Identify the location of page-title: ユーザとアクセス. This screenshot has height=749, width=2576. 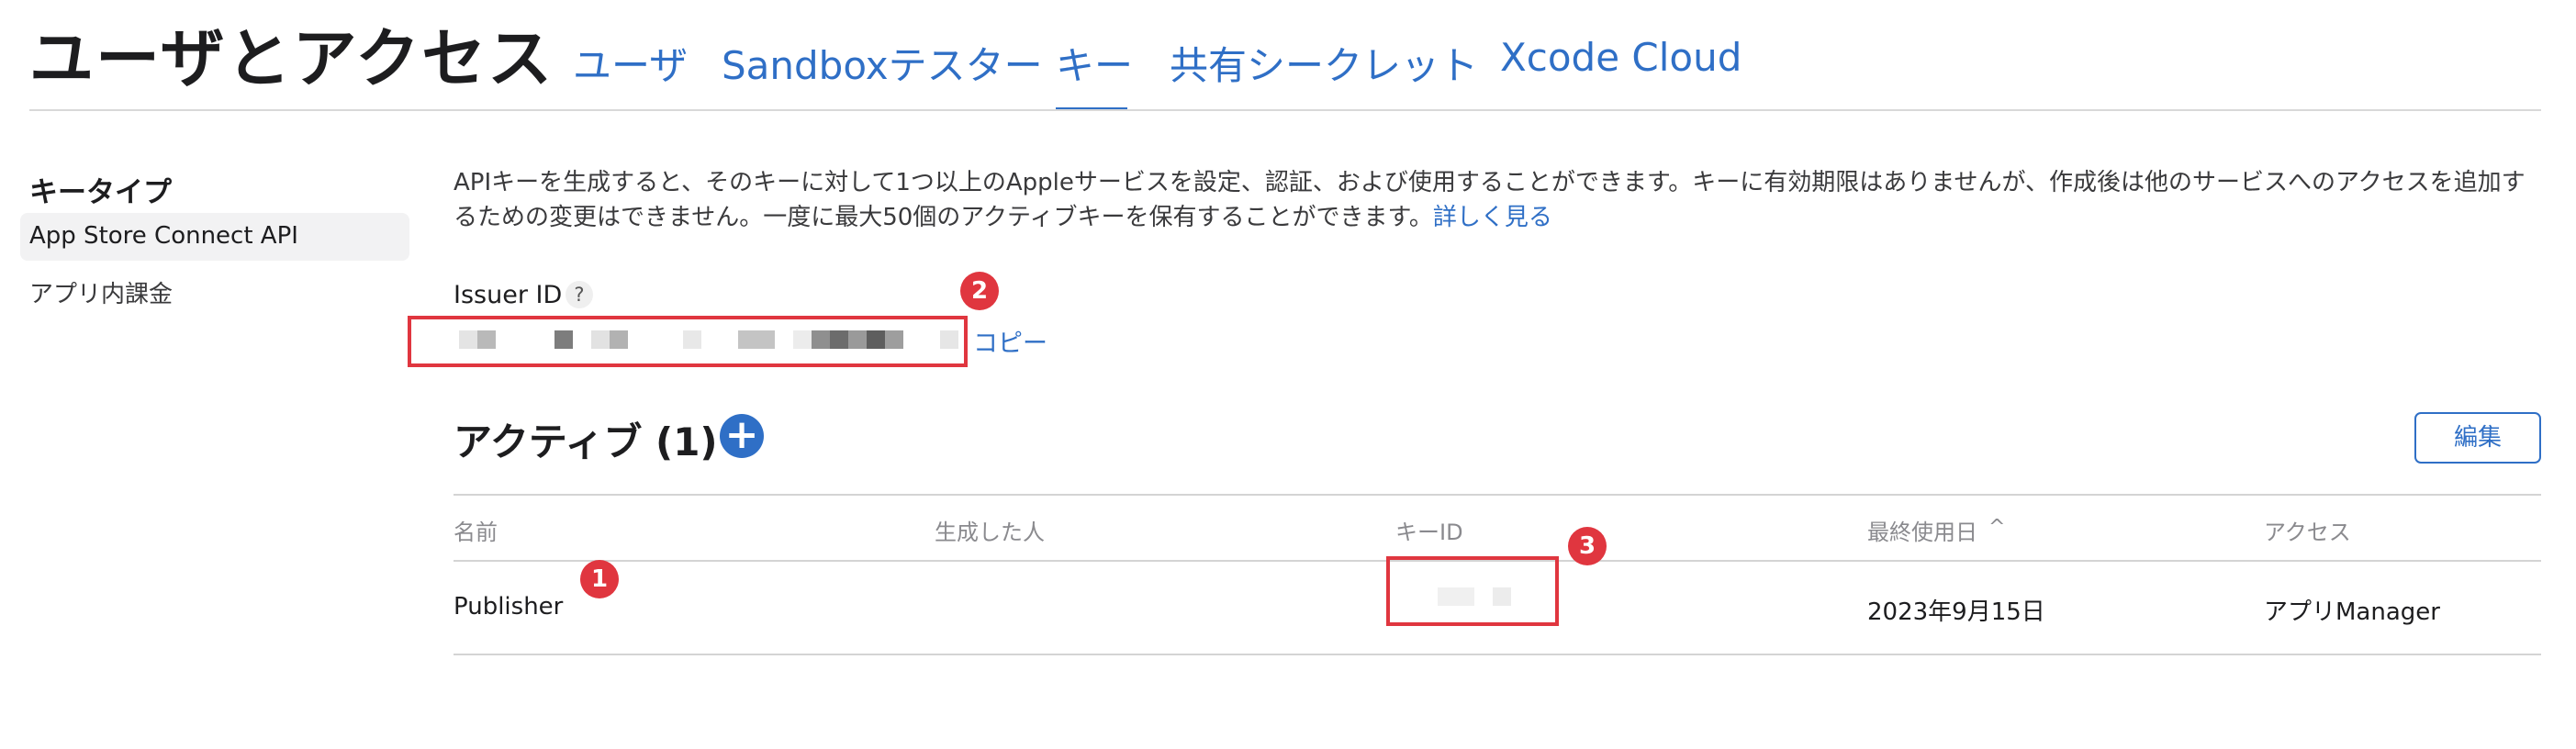
(291, 58).